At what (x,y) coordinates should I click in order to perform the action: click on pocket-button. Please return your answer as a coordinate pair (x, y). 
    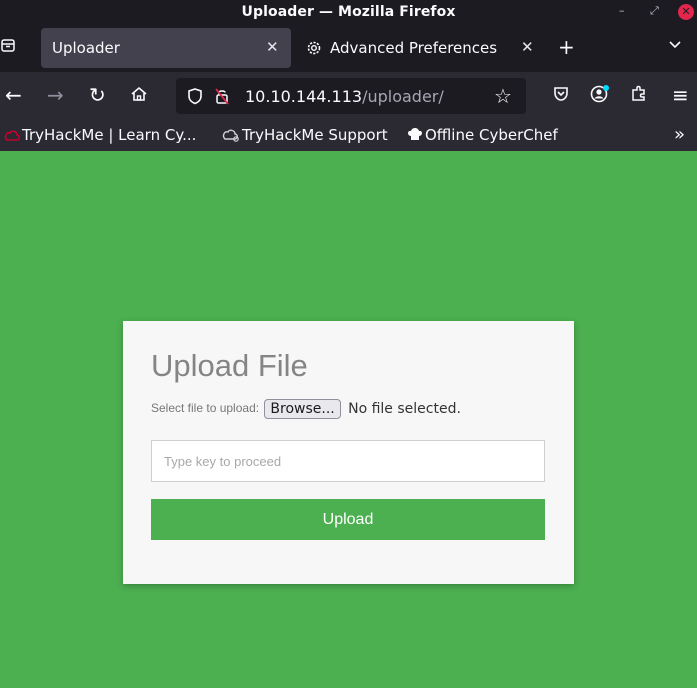
    Looking at the image, I should click on (561, 94).